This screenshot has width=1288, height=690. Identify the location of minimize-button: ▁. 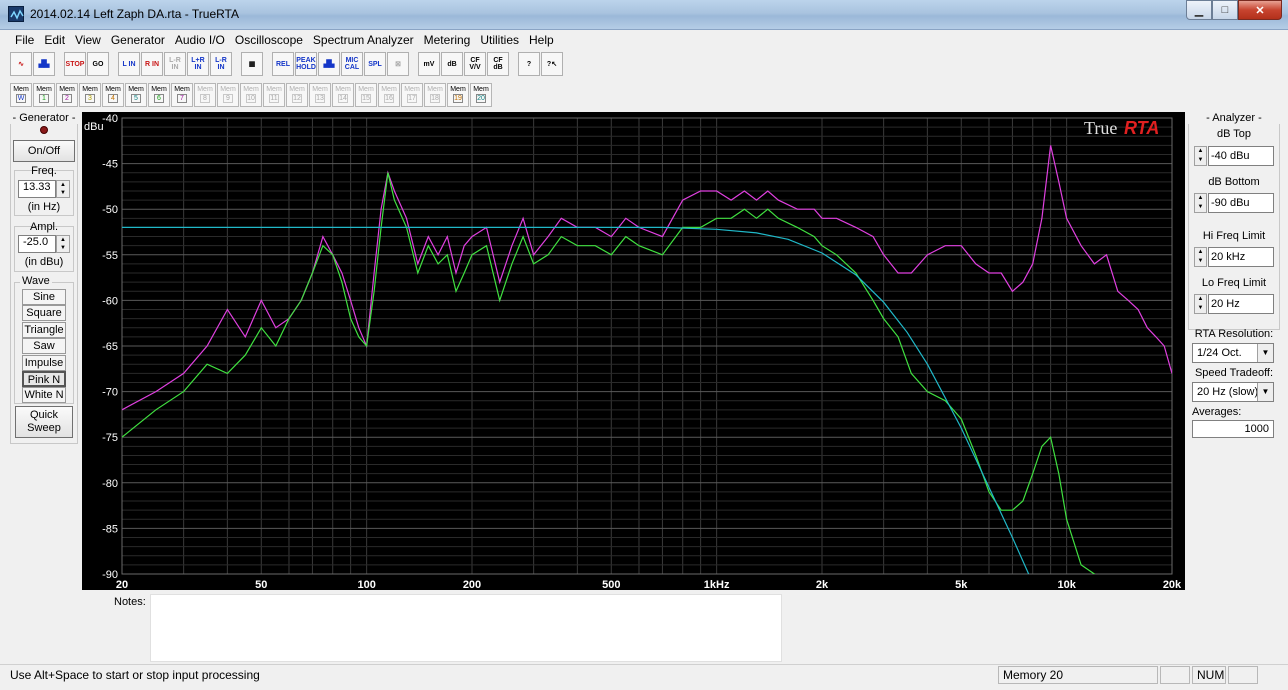
(1199, 10).